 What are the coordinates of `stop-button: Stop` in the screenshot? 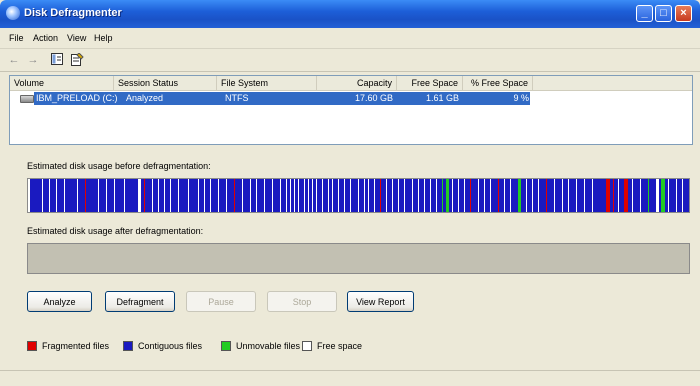 It's located at (302, 301).